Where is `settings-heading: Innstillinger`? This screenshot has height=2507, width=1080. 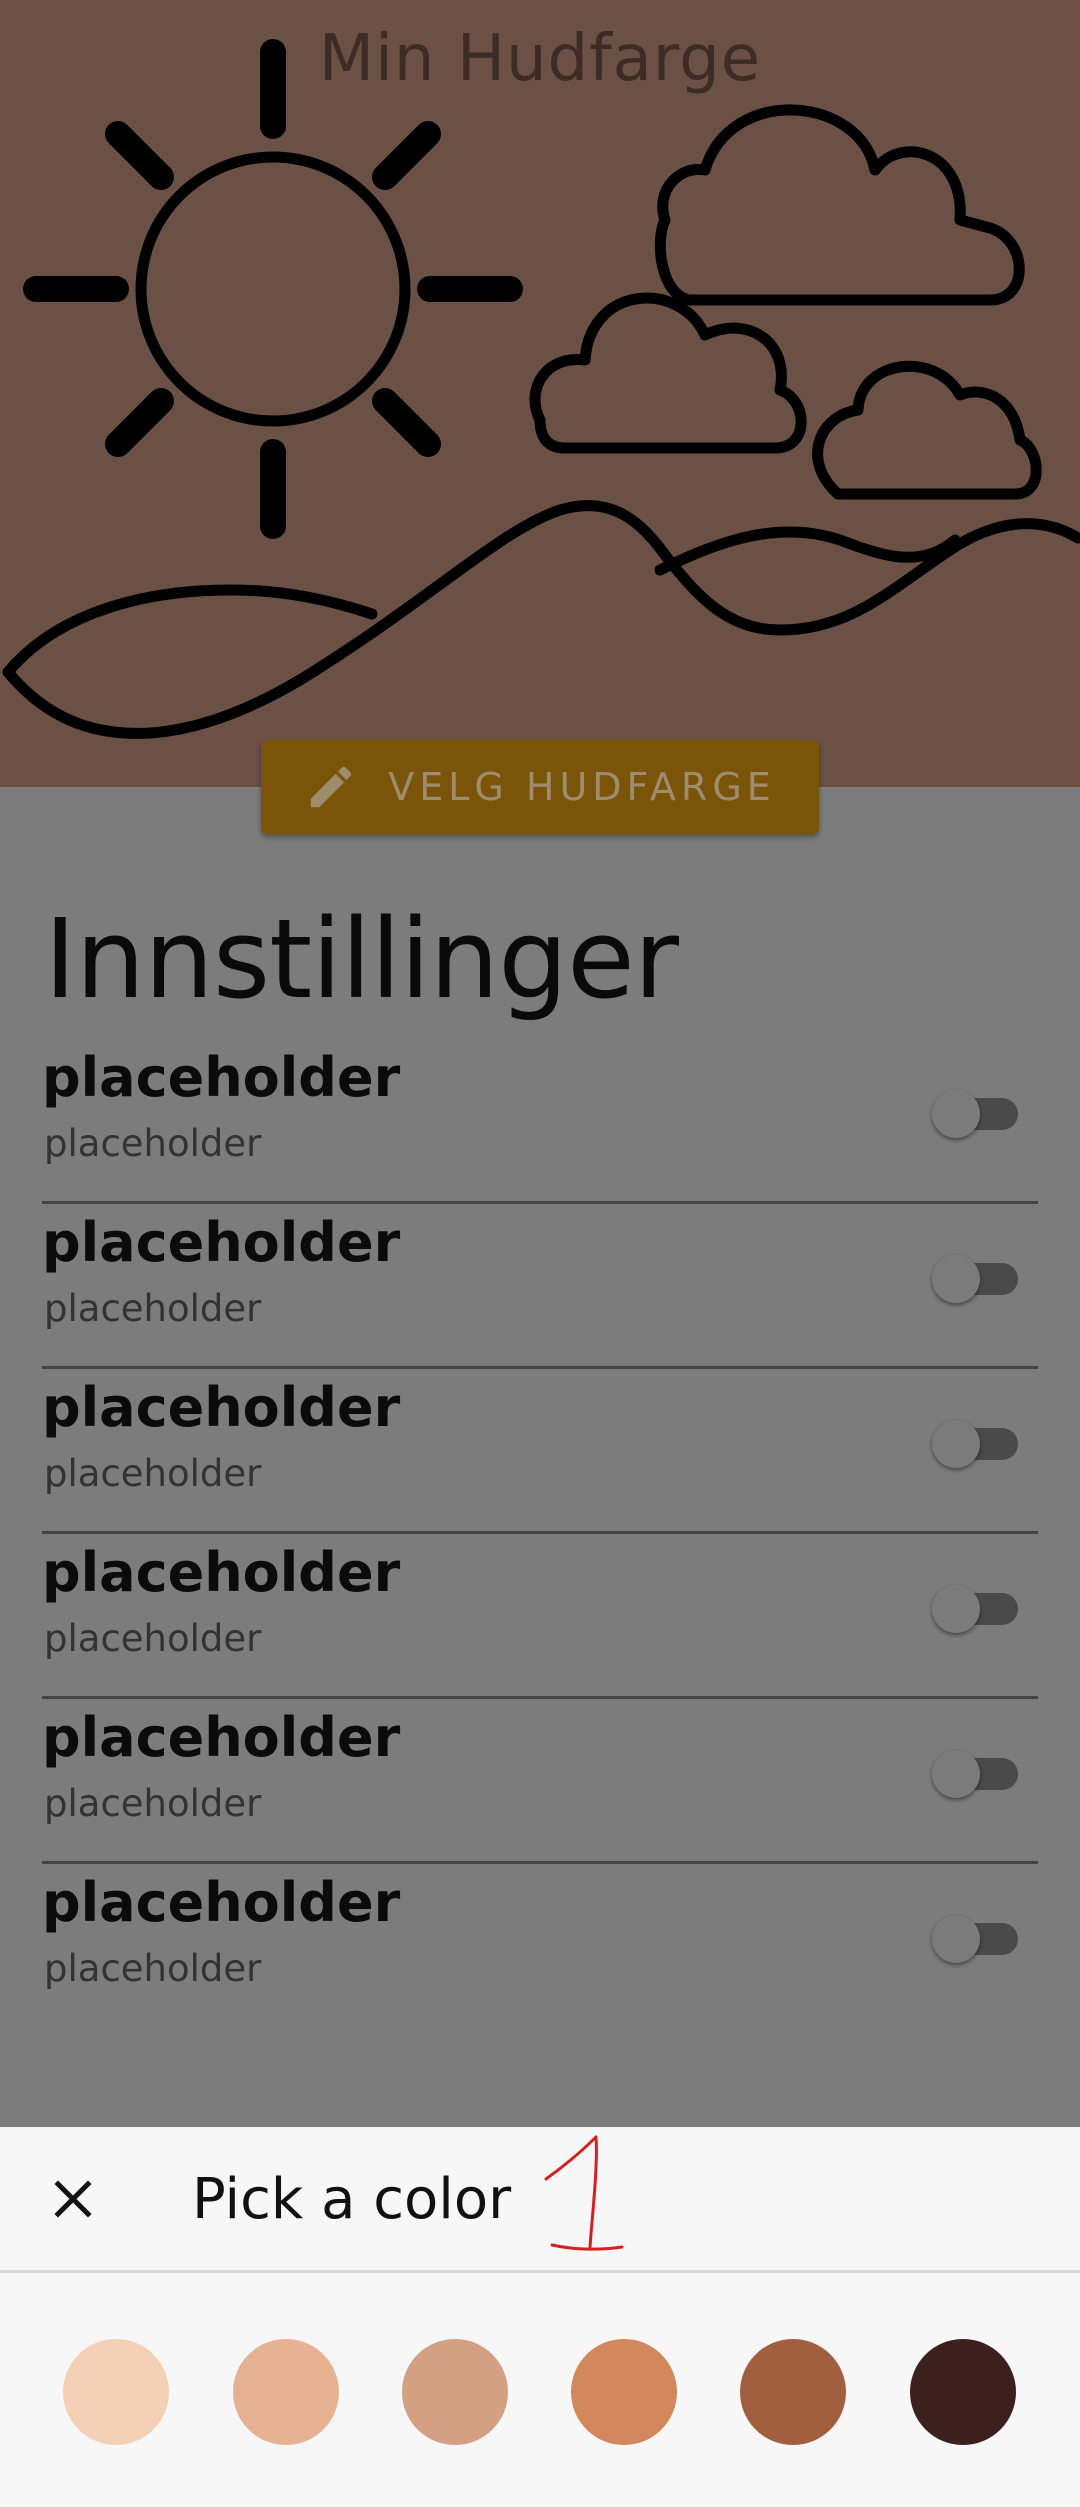
settings-heading: Innstillinger is located at coordinates (361, 959).